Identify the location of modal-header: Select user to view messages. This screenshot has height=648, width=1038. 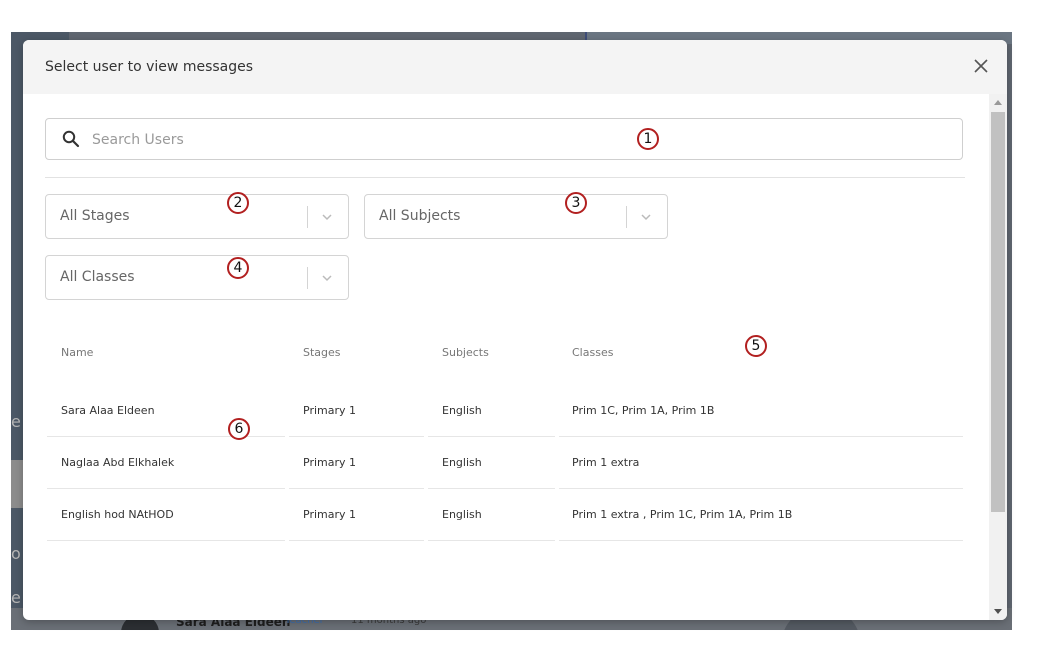
(515, 67).